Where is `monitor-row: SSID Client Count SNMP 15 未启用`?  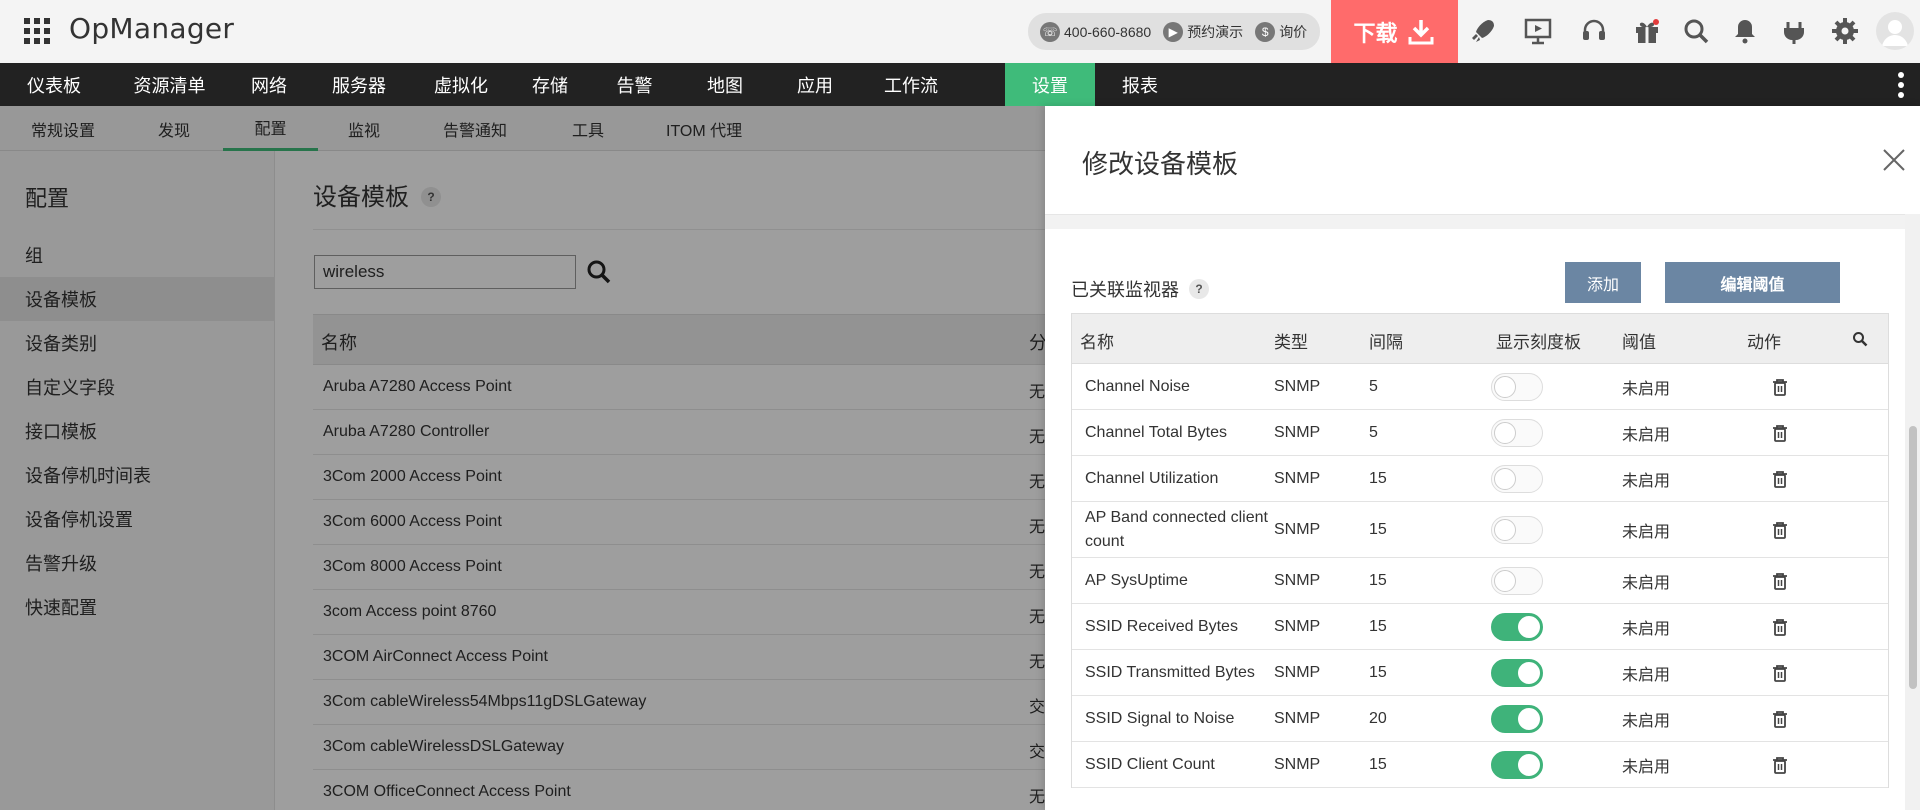
monitor-row: SSID Client Count SNMP 15 未启用 is located at coordinates (1480, 765).